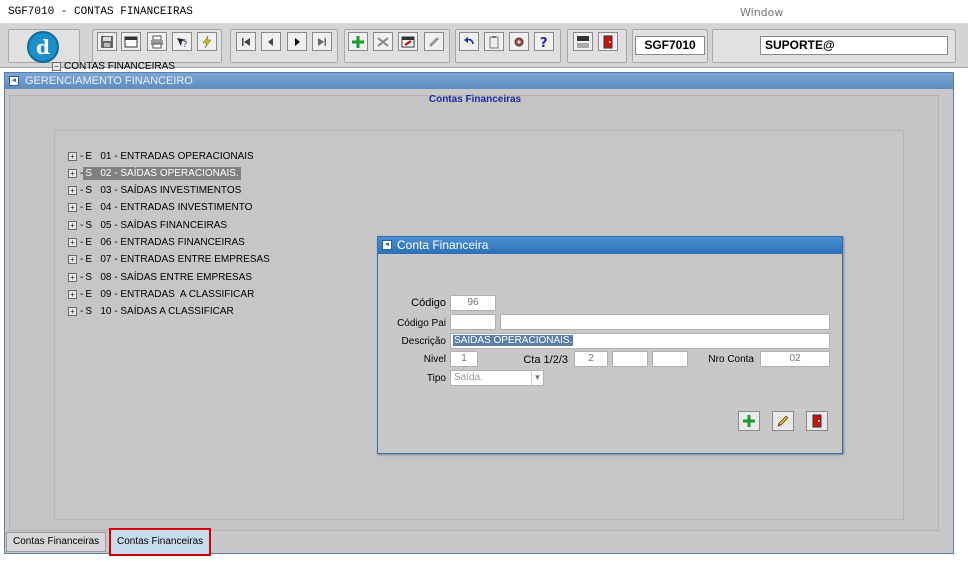 The height and width of the screenshot is (577, 968). I want to click on tree-item-label: E 07 - ENTRADAS ENTRE EMPRESAS, so click(177, 260).